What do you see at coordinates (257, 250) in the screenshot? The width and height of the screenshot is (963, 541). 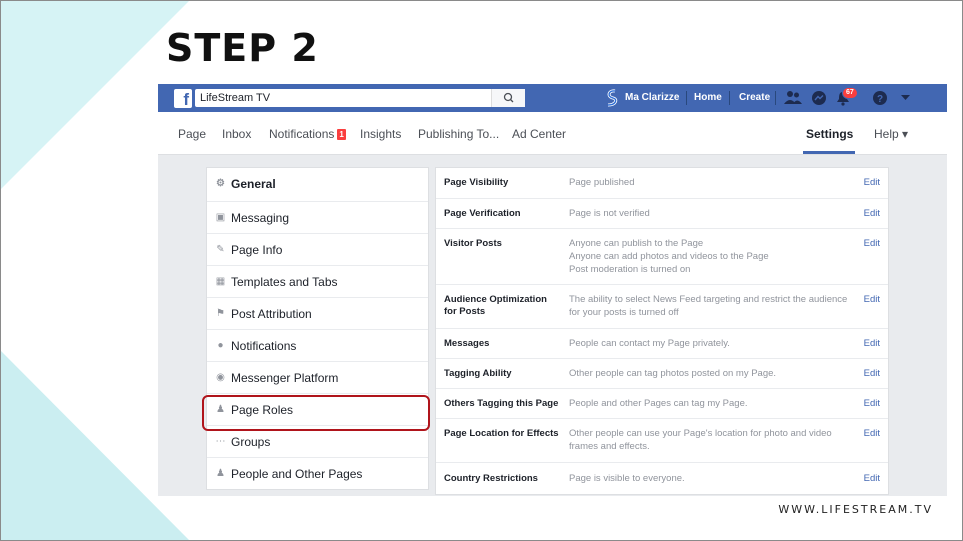 I see `sidebar-item-label: Page Info` at bounding box center [257, 250].